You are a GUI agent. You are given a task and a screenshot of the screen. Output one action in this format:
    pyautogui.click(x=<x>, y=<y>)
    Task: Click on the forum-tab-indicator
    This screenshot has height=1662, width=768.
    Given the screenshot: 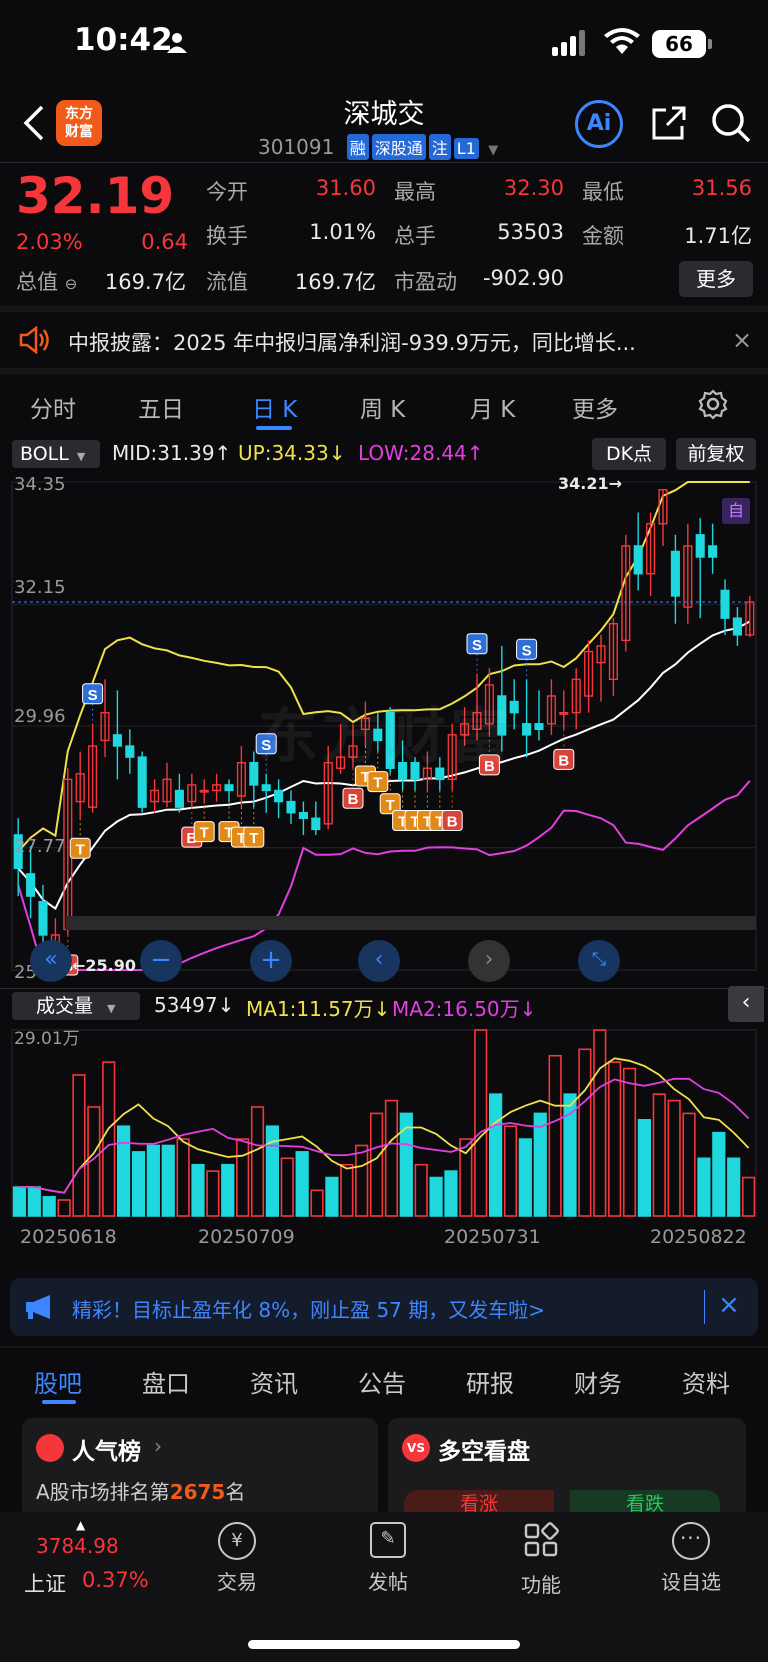 What is the action you would take?
    pyautogui.click(x=59, y=1402)
    